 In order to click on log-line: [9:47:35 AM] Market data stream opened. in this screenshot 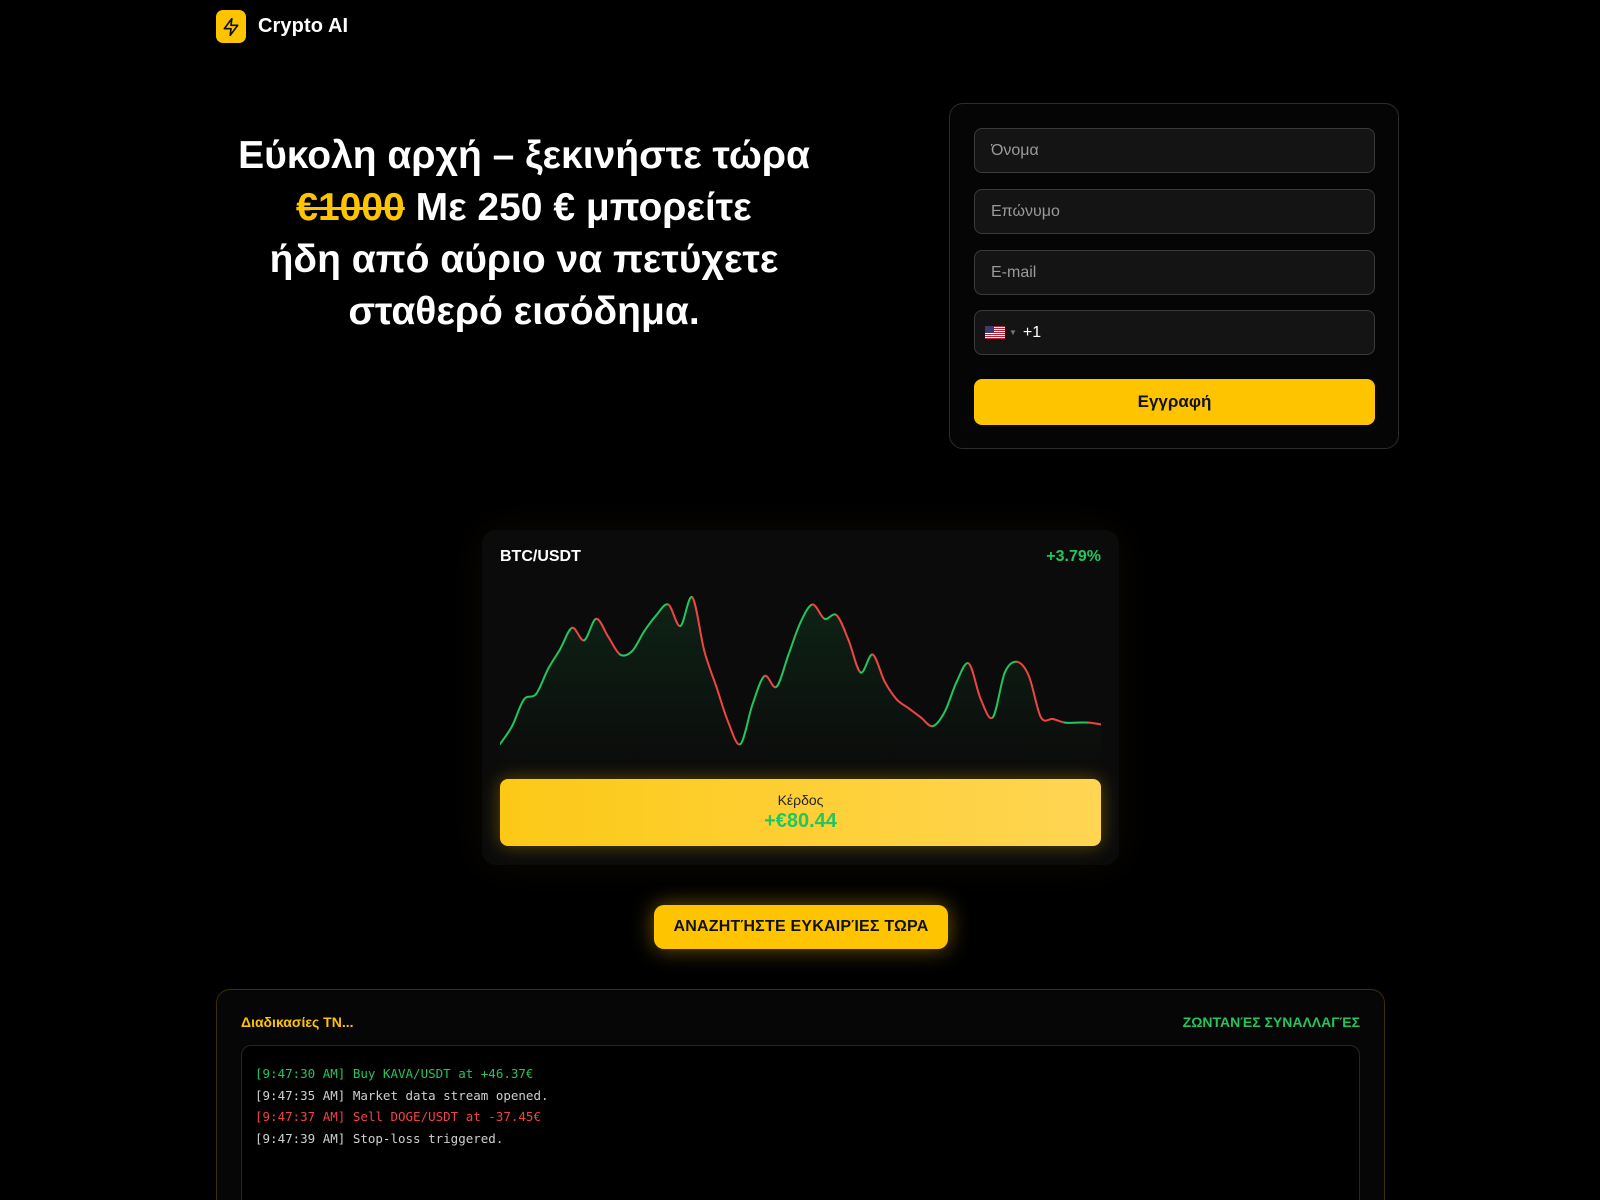, I will do `click(402, 1095)`.